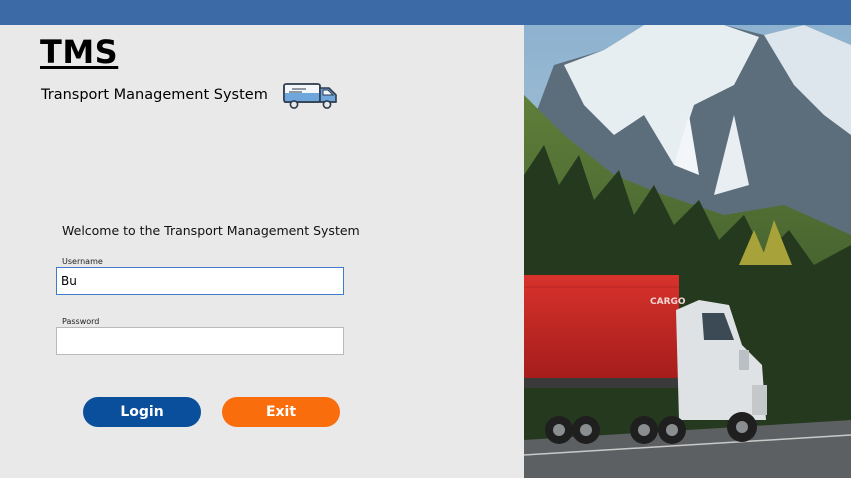 The height and width of the screenshot is (478, 851). What do you see at coordinates (81, 321) in the screenshot?
I see `password-label: Password` at bounding box center [81, 321].